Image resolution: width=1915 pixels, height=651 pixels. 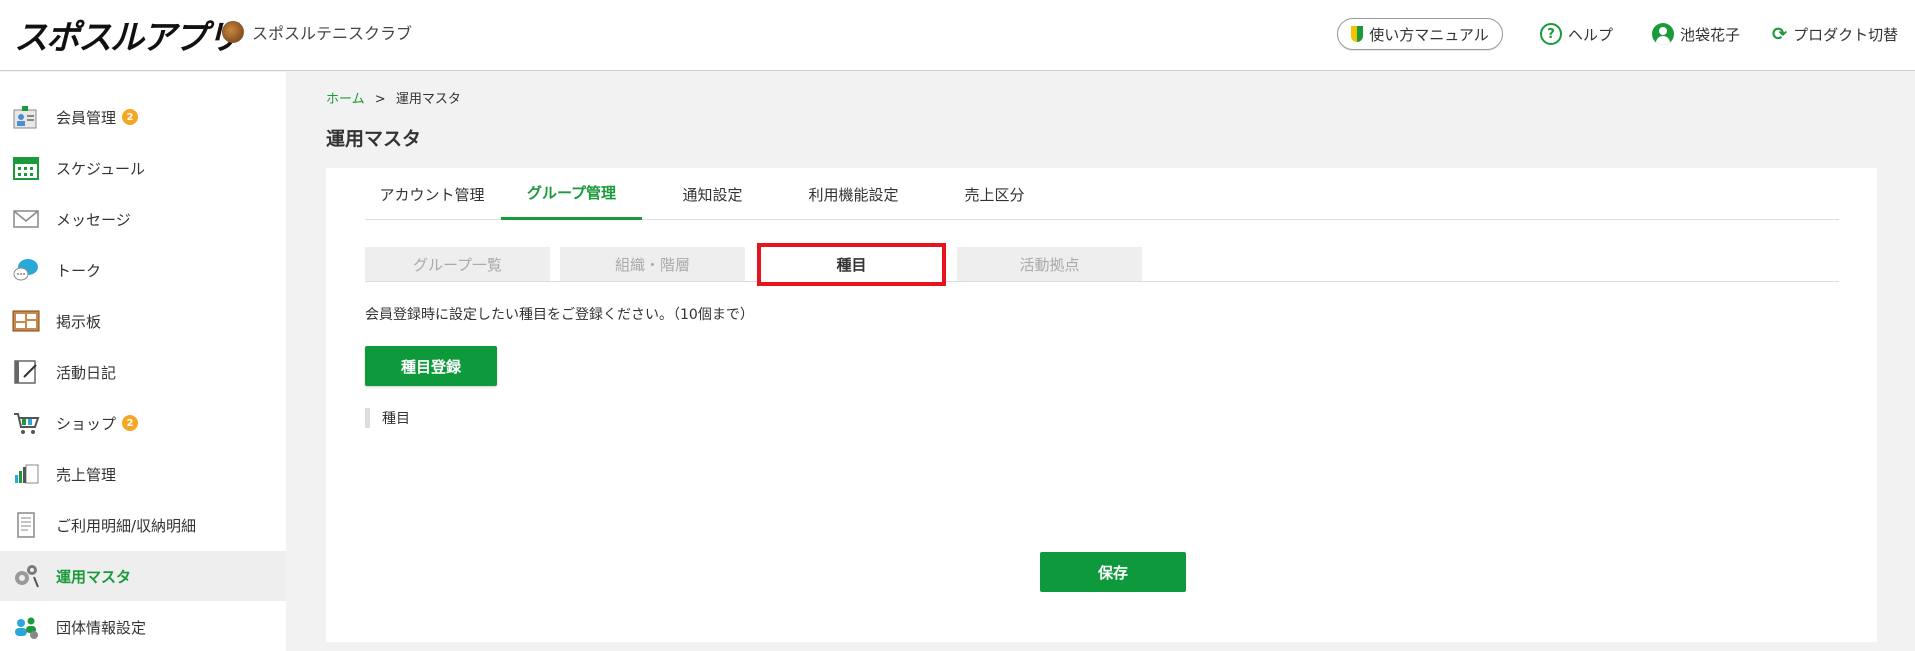 I want to click on sport-field-label: 種目, so click(x=387, y=418).